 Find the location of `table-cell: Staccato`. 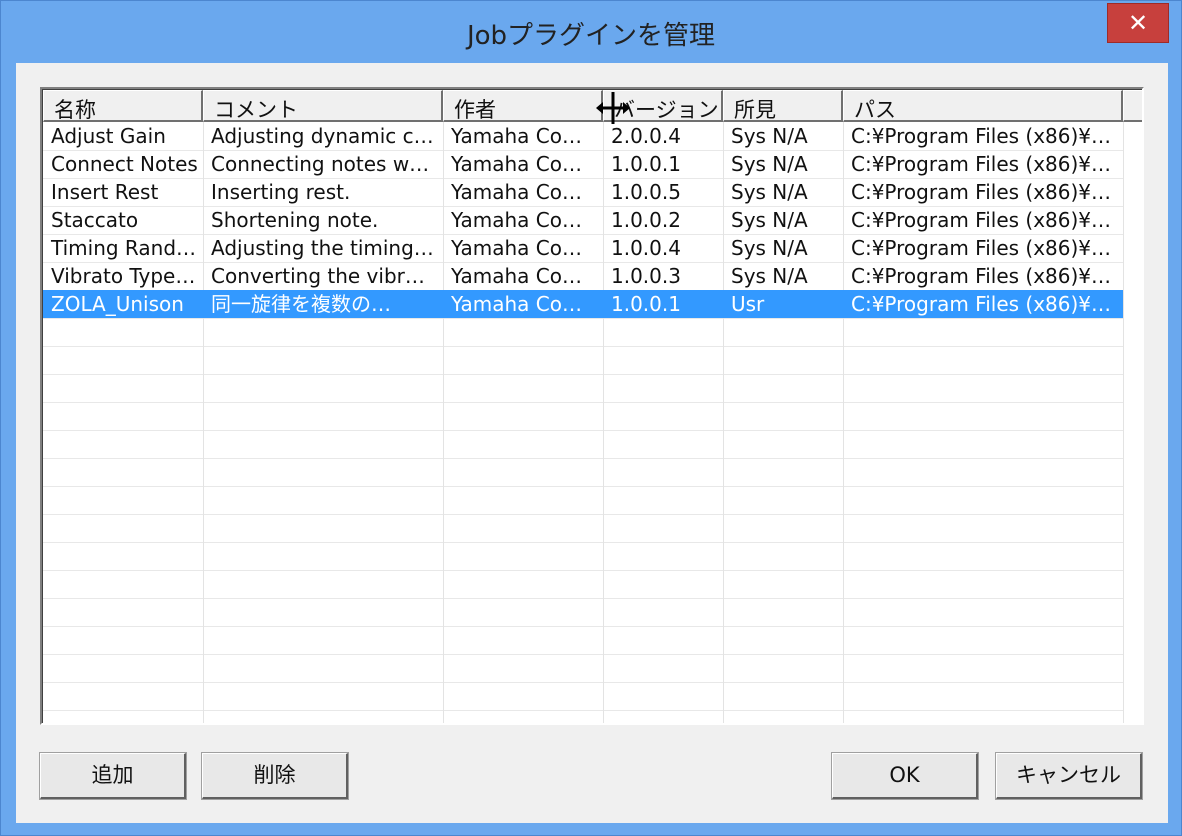

table-cell: Staccato is located at coordinates (95, 220).